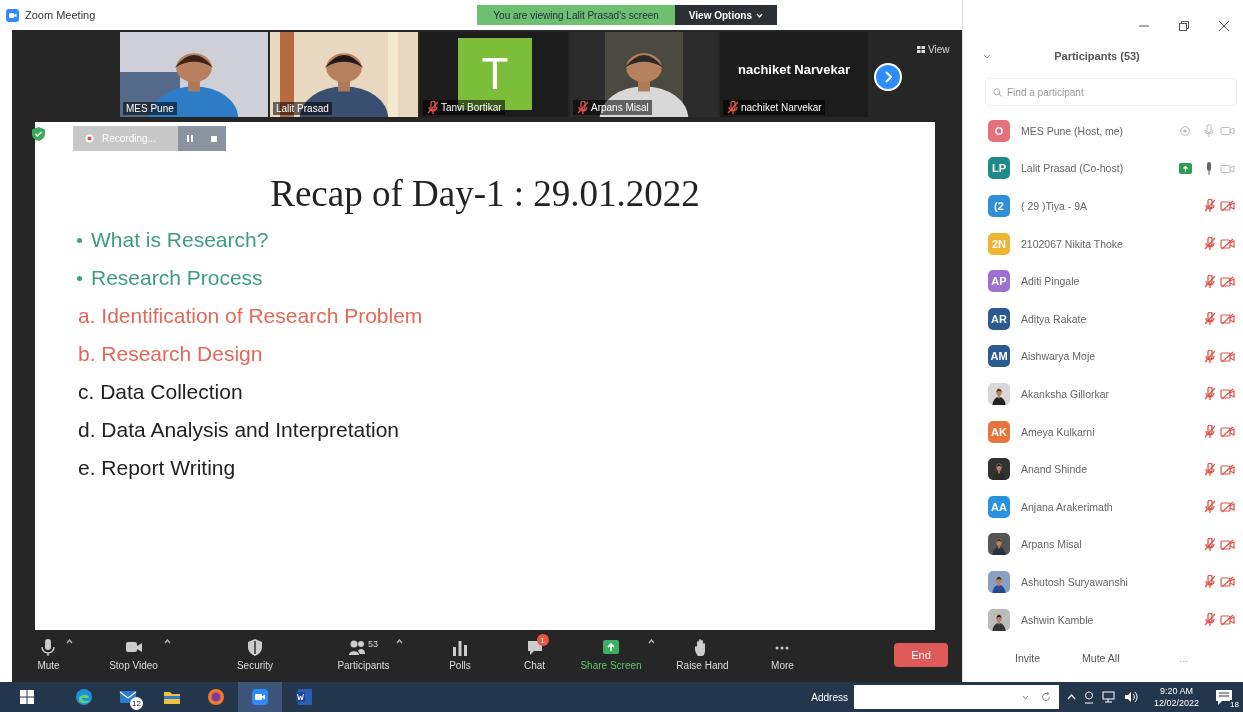 The width and height of the screenshot is (1243, 712). I want to click on security-button: Security, so click(255, 655).